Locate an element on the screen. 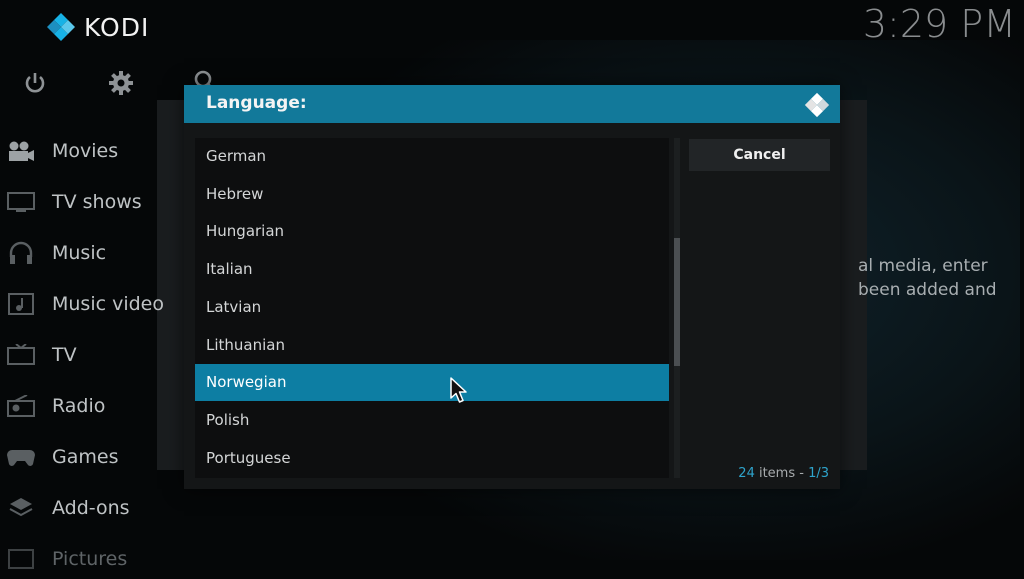 Image resolution: width=1024 pixels, height=579 pixels. list-item-label: German is located at coordinates (236, 156).